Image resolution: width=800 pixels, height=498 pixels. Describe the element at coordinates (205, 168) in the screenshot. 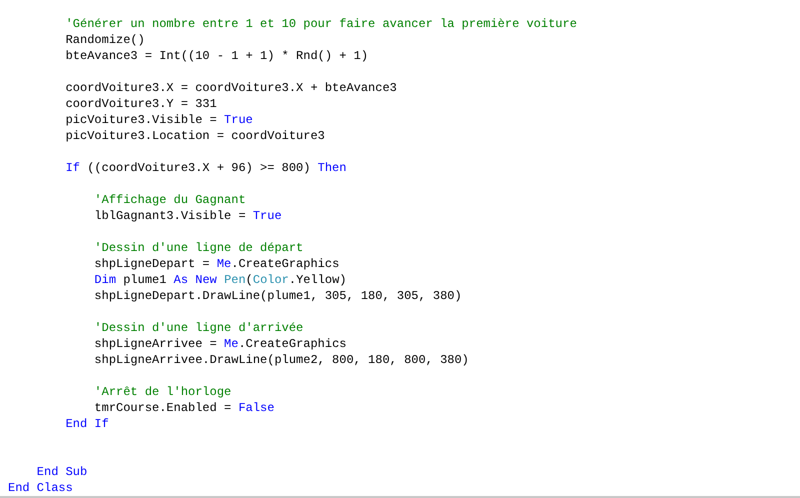

I see `code-line: If ((coordVoiture3.X + 96) >= 800) Then` at that location.